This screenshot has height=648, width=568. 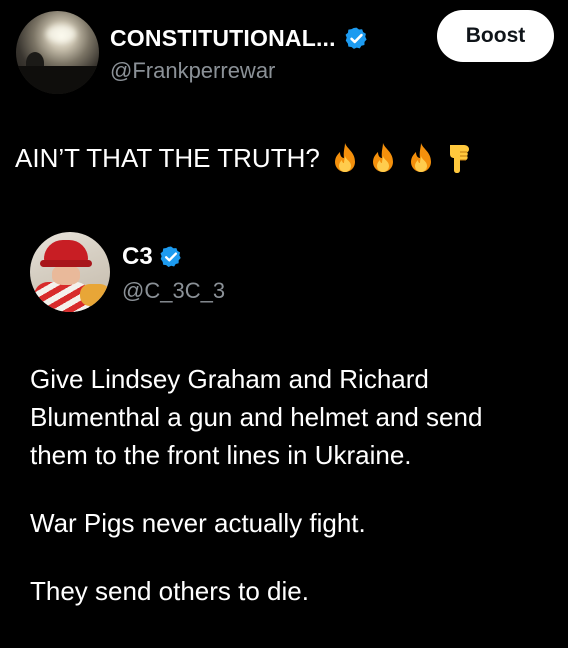 I want to click on boost-button: Boost, so click(x=495, y=36).